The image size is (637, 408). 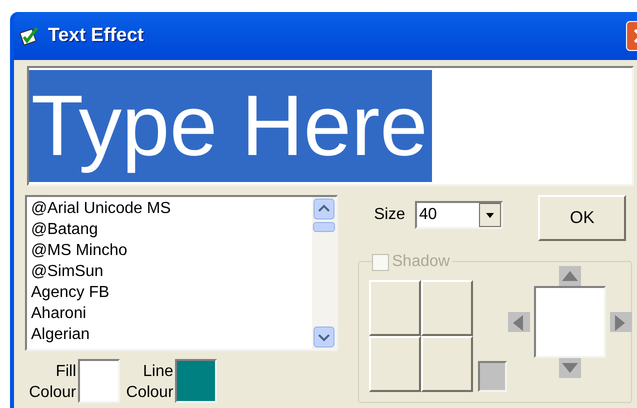 I want to click on scroll-thumb, so click(x=324, y=227).